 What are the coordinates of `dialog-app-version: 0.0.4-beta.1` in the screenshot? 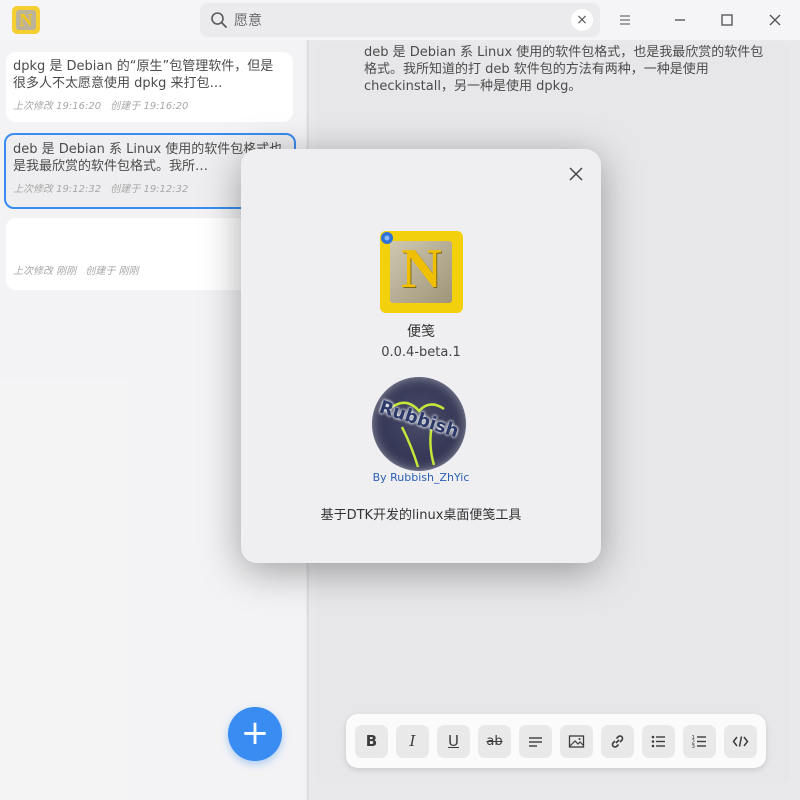 It's located at (421, 352).